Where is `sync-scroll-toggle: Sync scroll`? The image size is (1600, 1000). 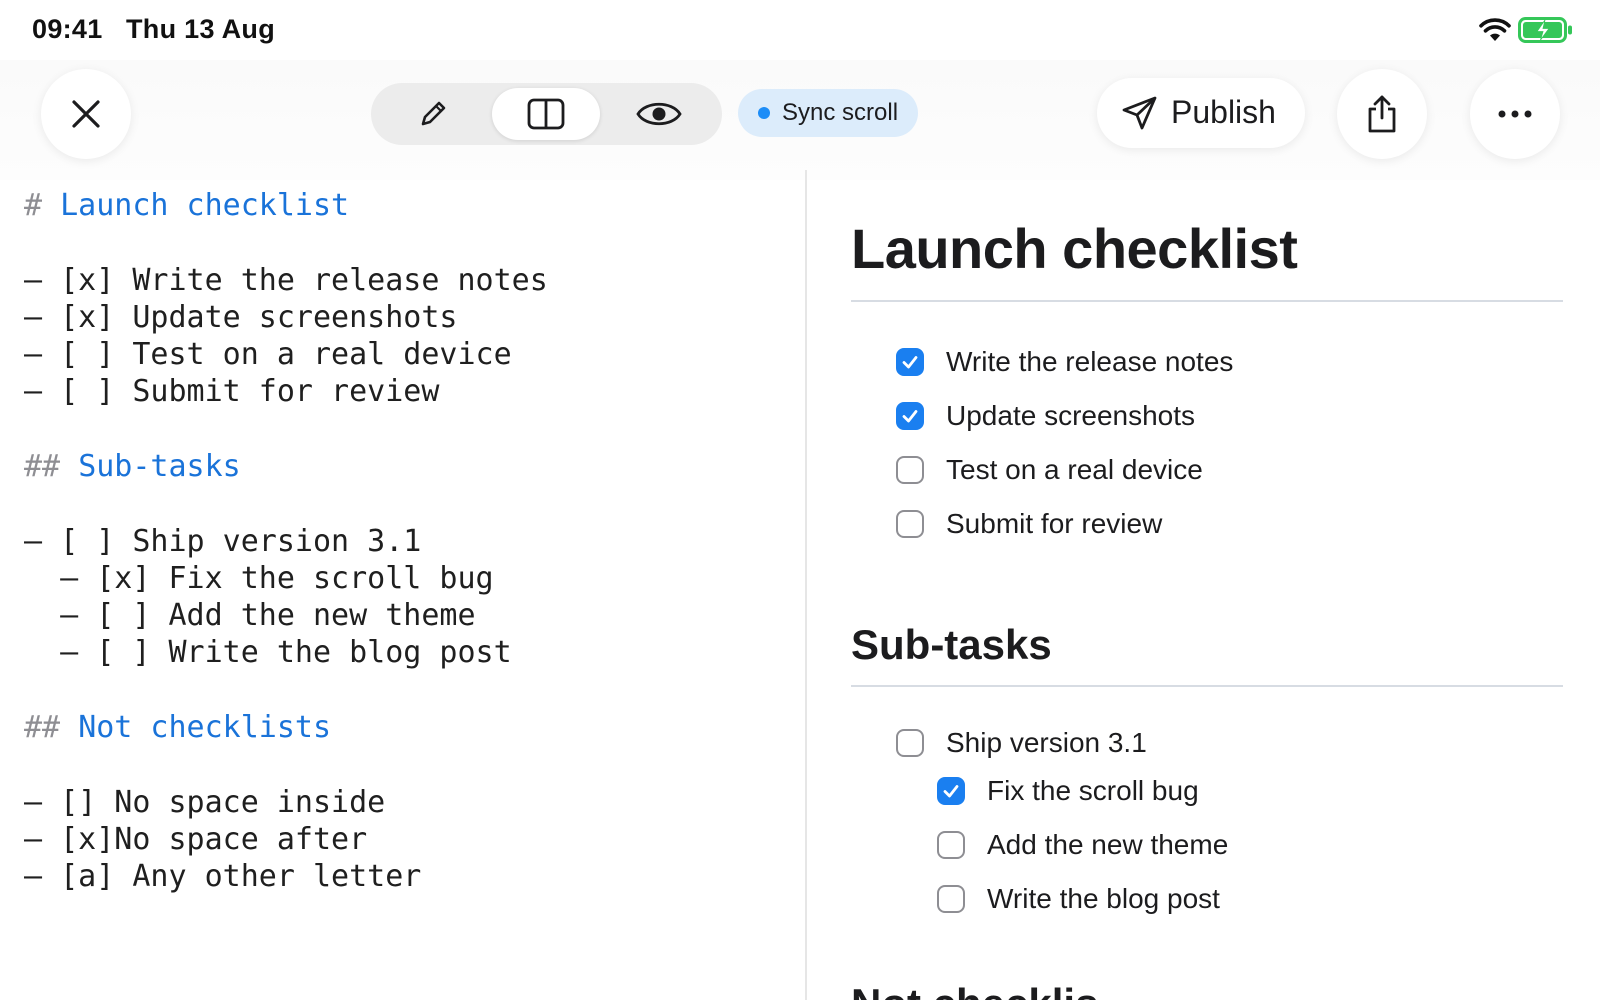
sync-scroll-toggle: Sync scroll is located at coordinates (828, 113).